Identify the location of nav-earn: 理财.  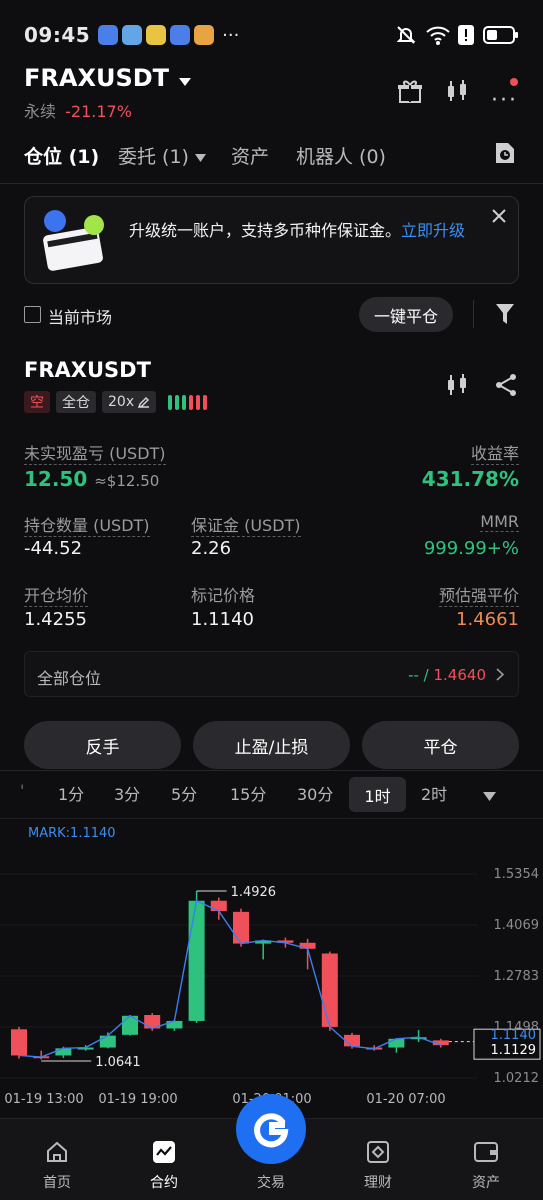
(378, 1182).